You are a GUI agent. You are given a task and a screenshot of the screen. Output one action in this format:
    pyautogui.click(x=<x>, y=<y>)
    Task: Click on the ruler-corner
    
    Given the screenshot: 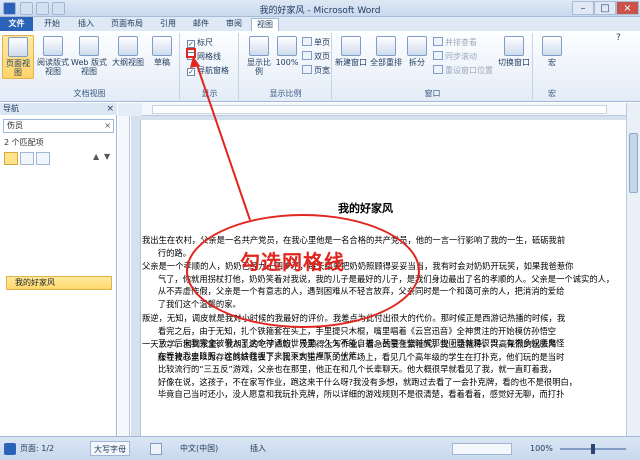 What is the action you would take?
    pyautogui.click(x=130, y=109)
    